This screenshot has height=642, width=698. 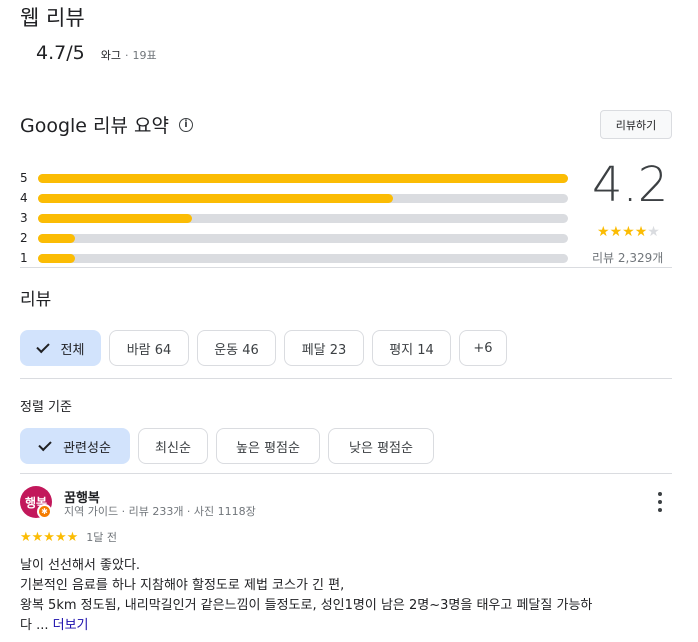 I want to click on topic-chip: 페달 23, so click(x=324, y=348).